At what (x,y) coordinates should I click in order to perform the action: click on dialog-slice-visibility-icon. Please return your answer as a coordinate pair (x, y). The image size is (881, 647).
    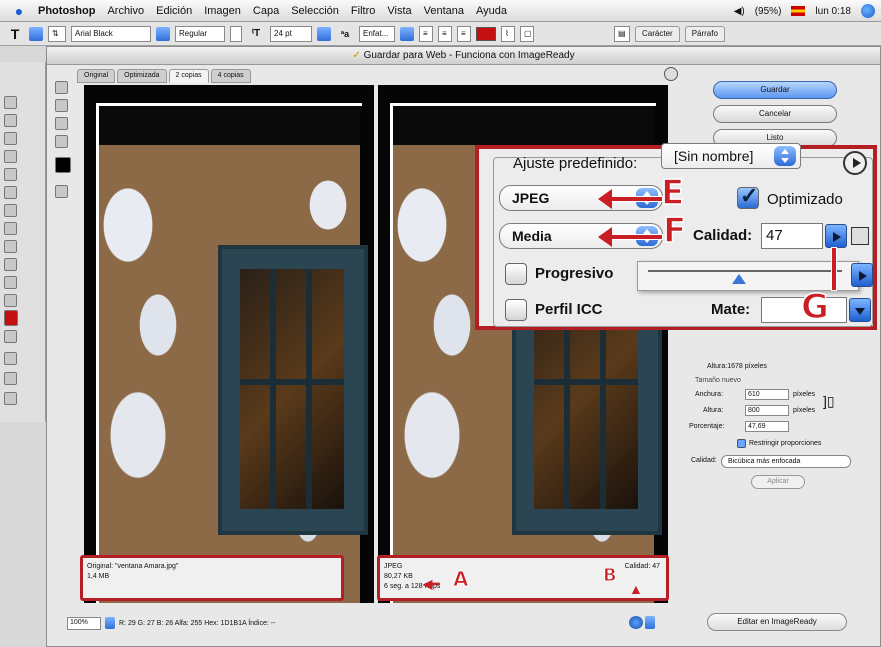
    Looking at the image, I should click on (61, 191).